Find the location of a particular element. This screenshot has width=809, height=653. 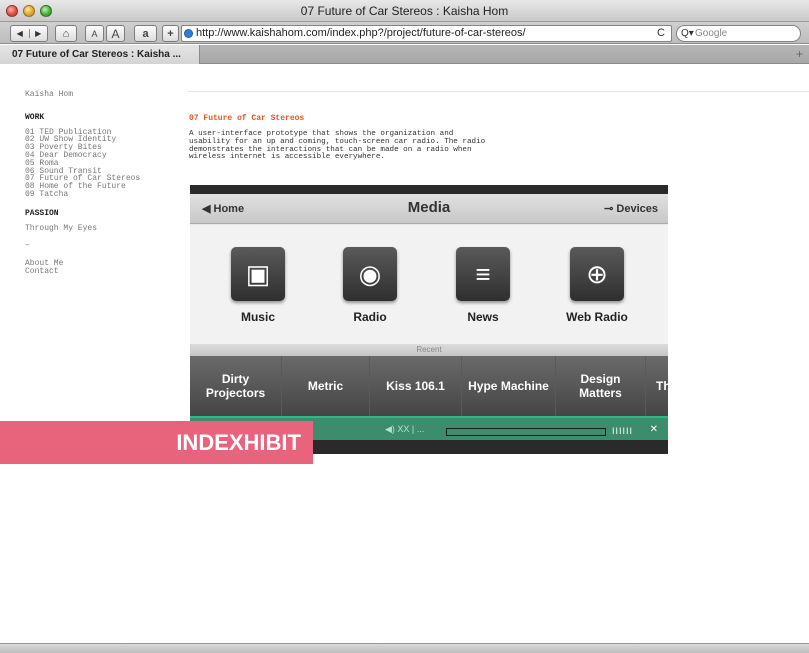

recent-item: Design Matters is located at coordinates (601, 386).